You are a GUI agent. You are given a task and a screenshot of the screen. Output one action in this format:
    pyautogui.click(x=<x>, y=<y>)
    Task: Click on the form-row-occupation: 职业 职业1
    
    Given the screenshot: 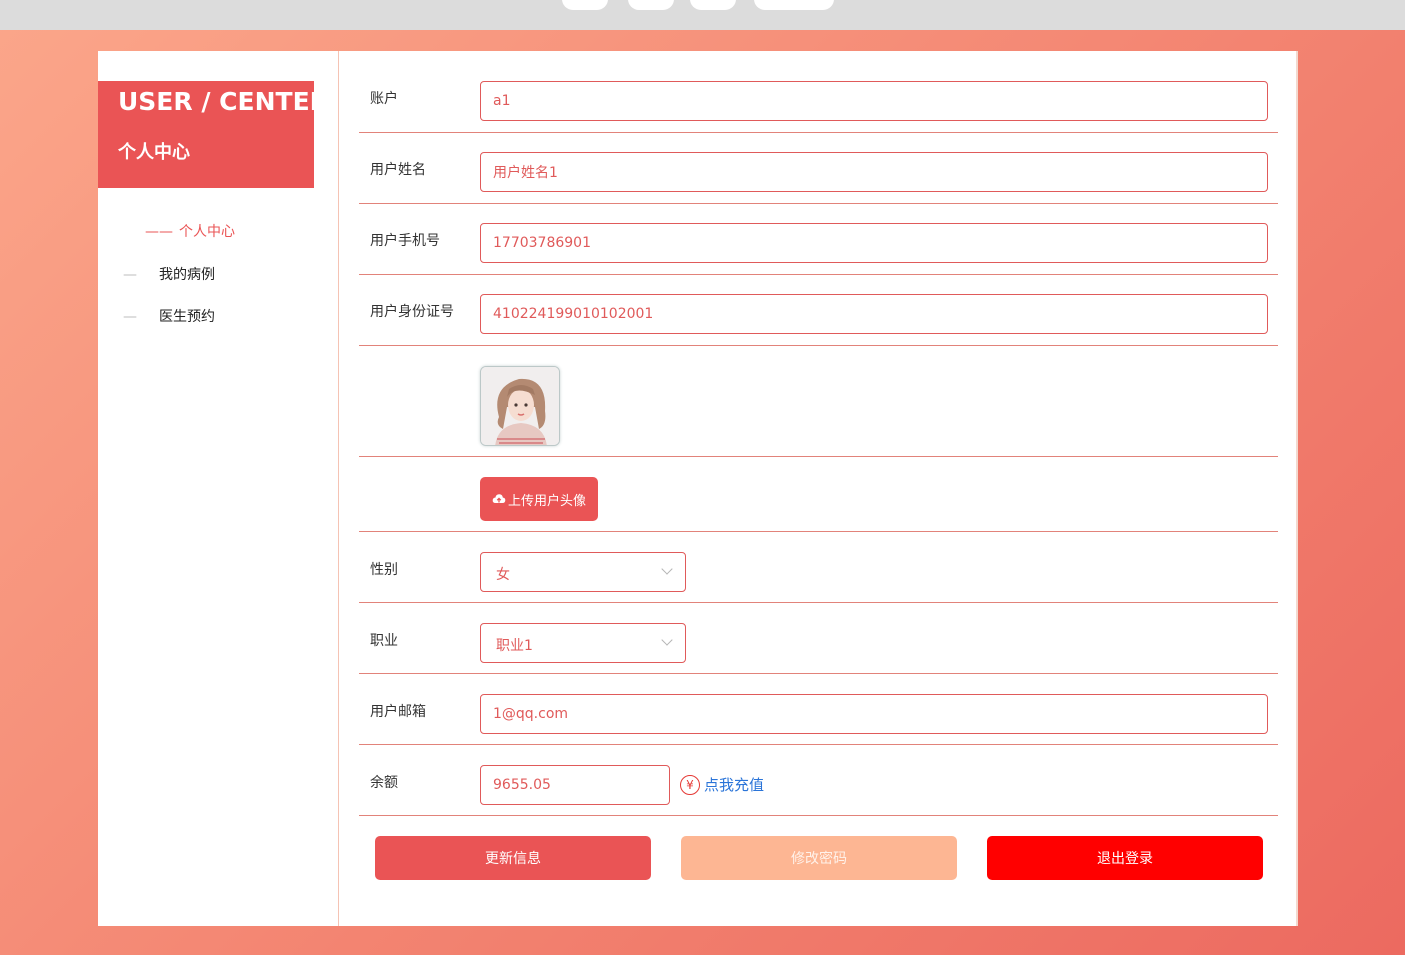 What is the action you would take?
    pyautogui.click(x=818, y=638)
    